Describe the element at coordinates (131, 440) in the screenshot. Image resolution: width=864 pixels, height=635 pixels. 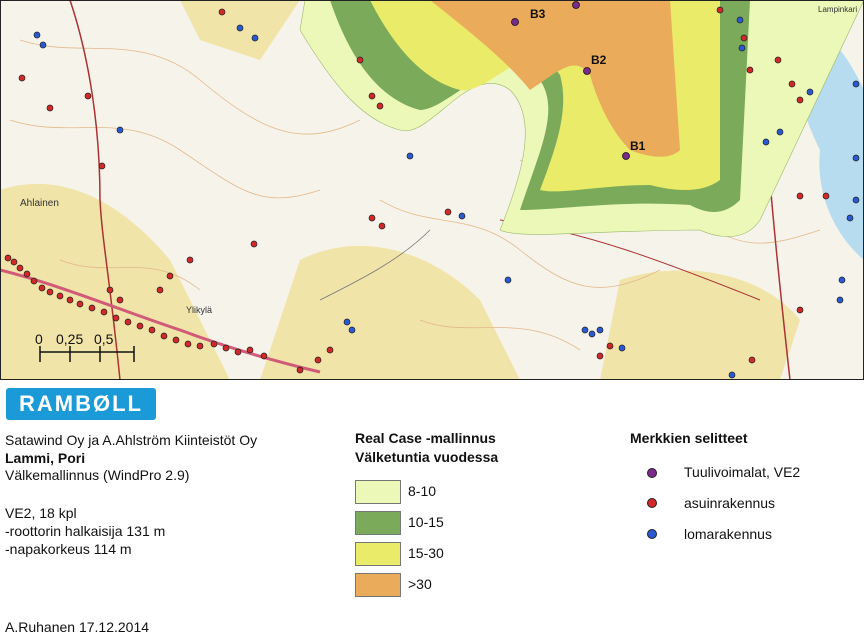
I see `client-text: Satawind Oy ja A.Ahlström Kiinteistöt Oy` at that location.